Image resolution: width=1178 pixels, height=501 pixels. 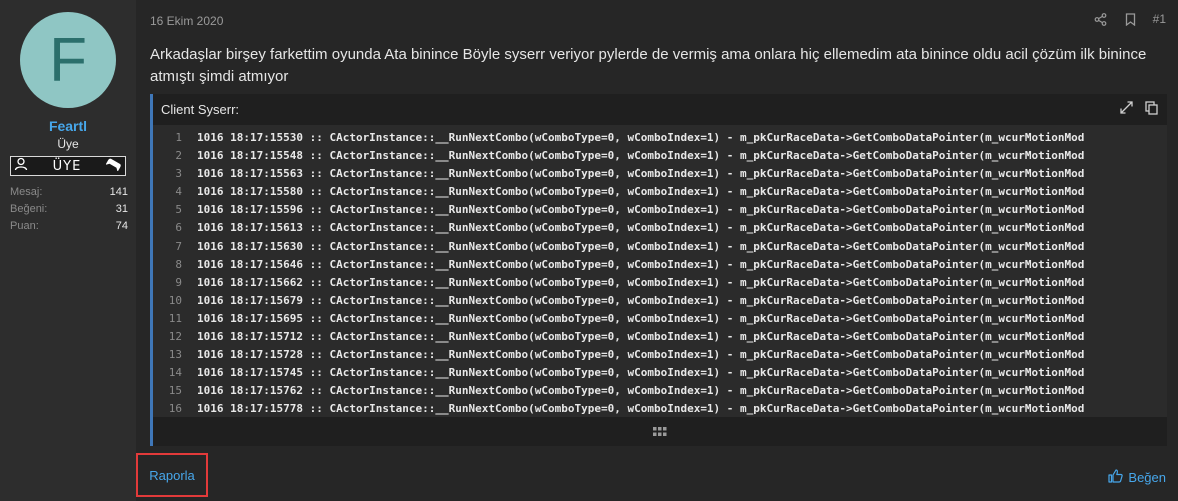 I want to click on post-date: 16 Ekim 2020, so click(x=186, y=21).